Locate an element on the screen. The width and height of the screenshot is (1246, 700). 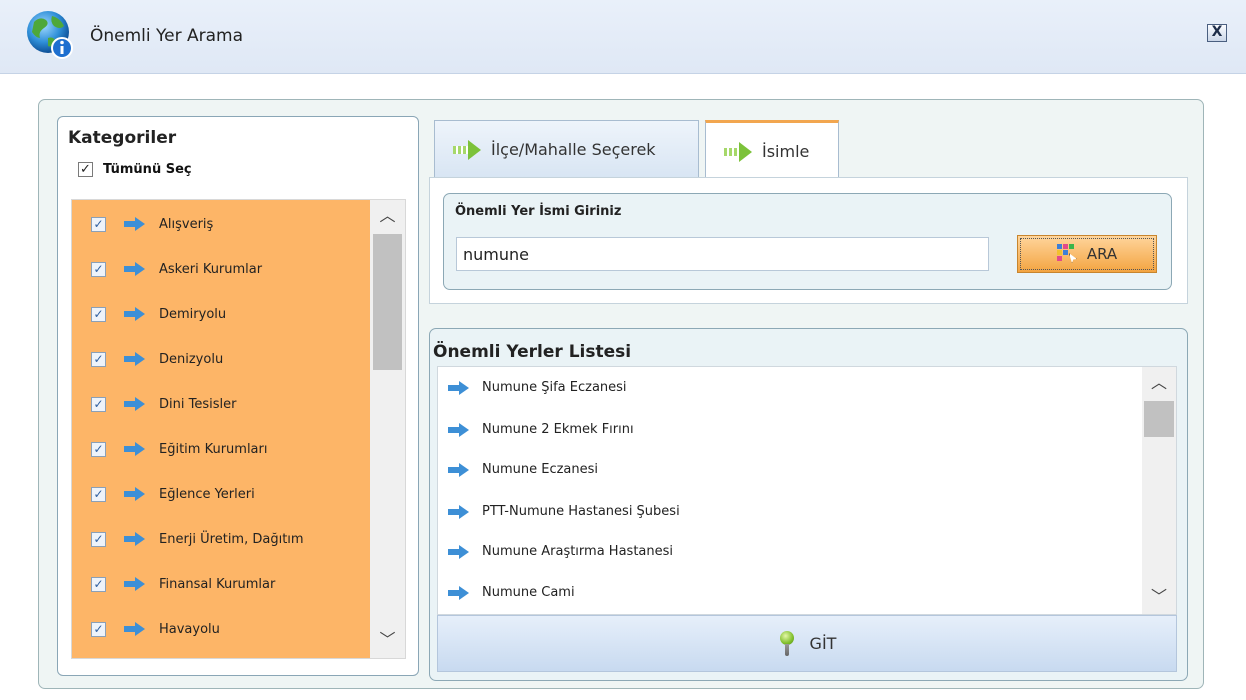
category-item: ✓ Denizyolu is located at coordinates (221, 359).